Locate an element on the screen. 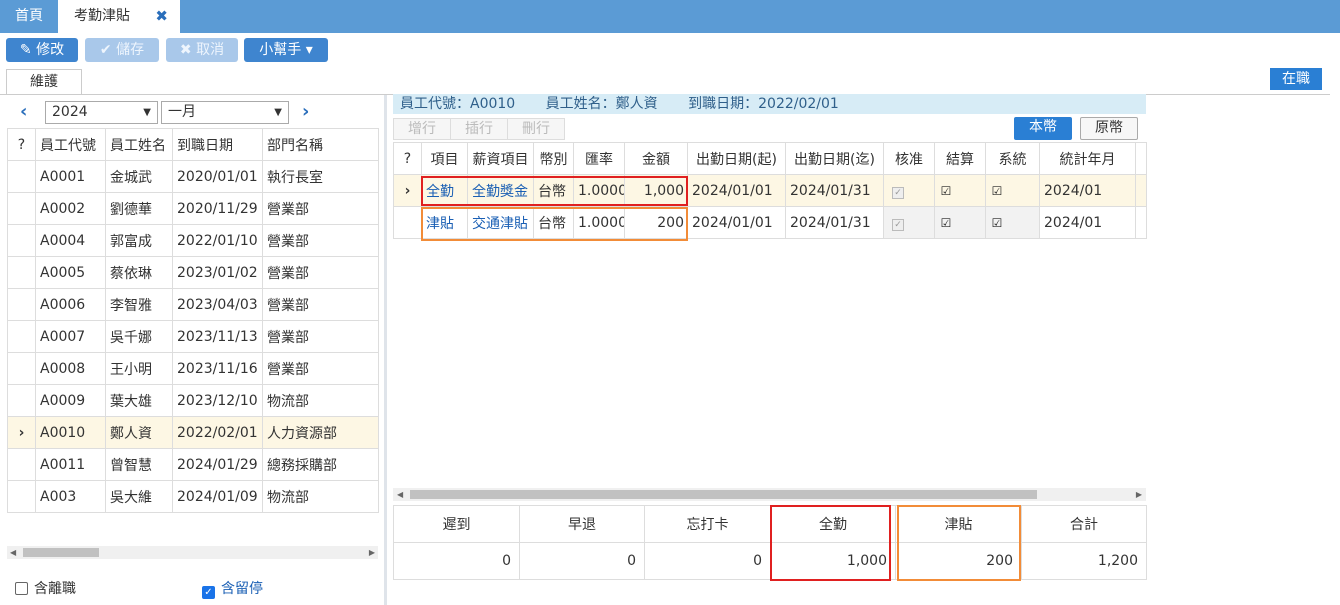  hire-date-cell: 2023/12/10 is located at coordinates (217, 400).